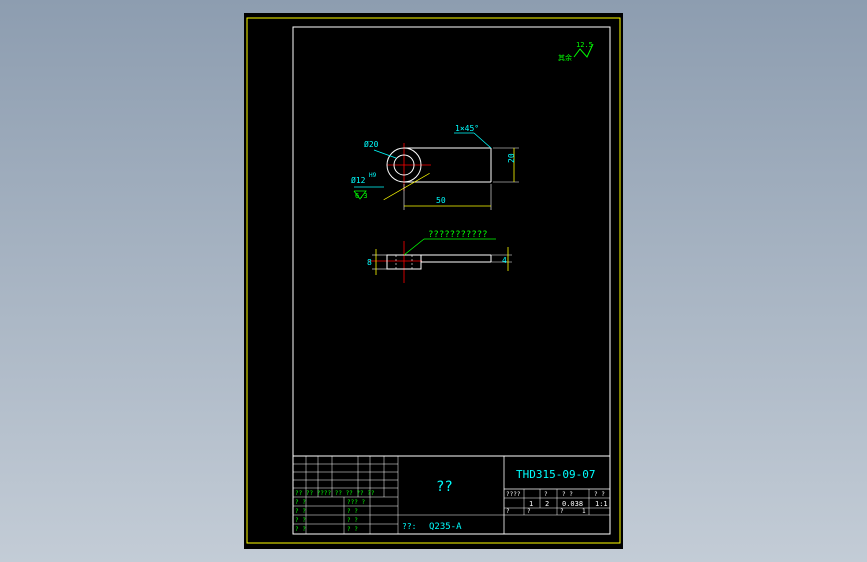 The width and height of the screenshot is (867, 562). Describe the element at coordinates (601, 504) in the screenshot. I see `scale: 1:1` at that location.